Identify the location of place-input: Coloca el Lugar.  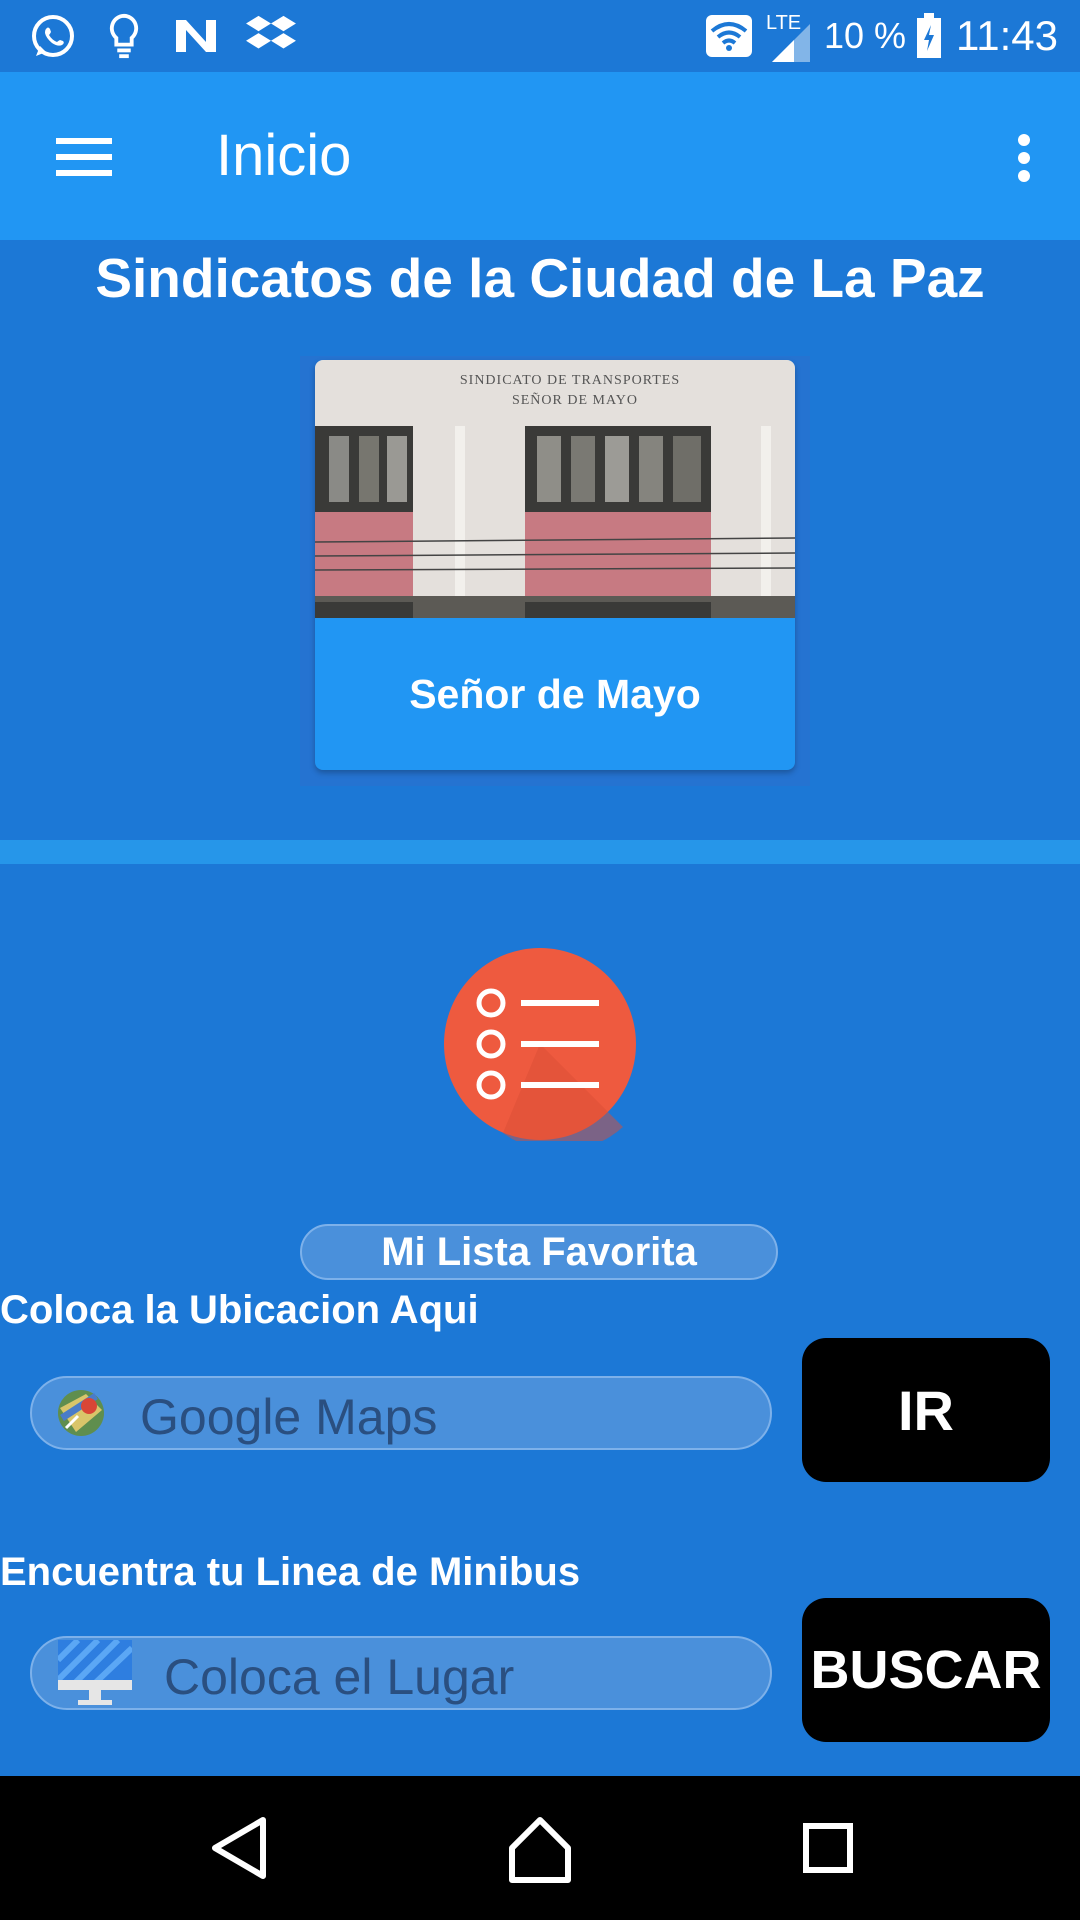
(401, 1673).